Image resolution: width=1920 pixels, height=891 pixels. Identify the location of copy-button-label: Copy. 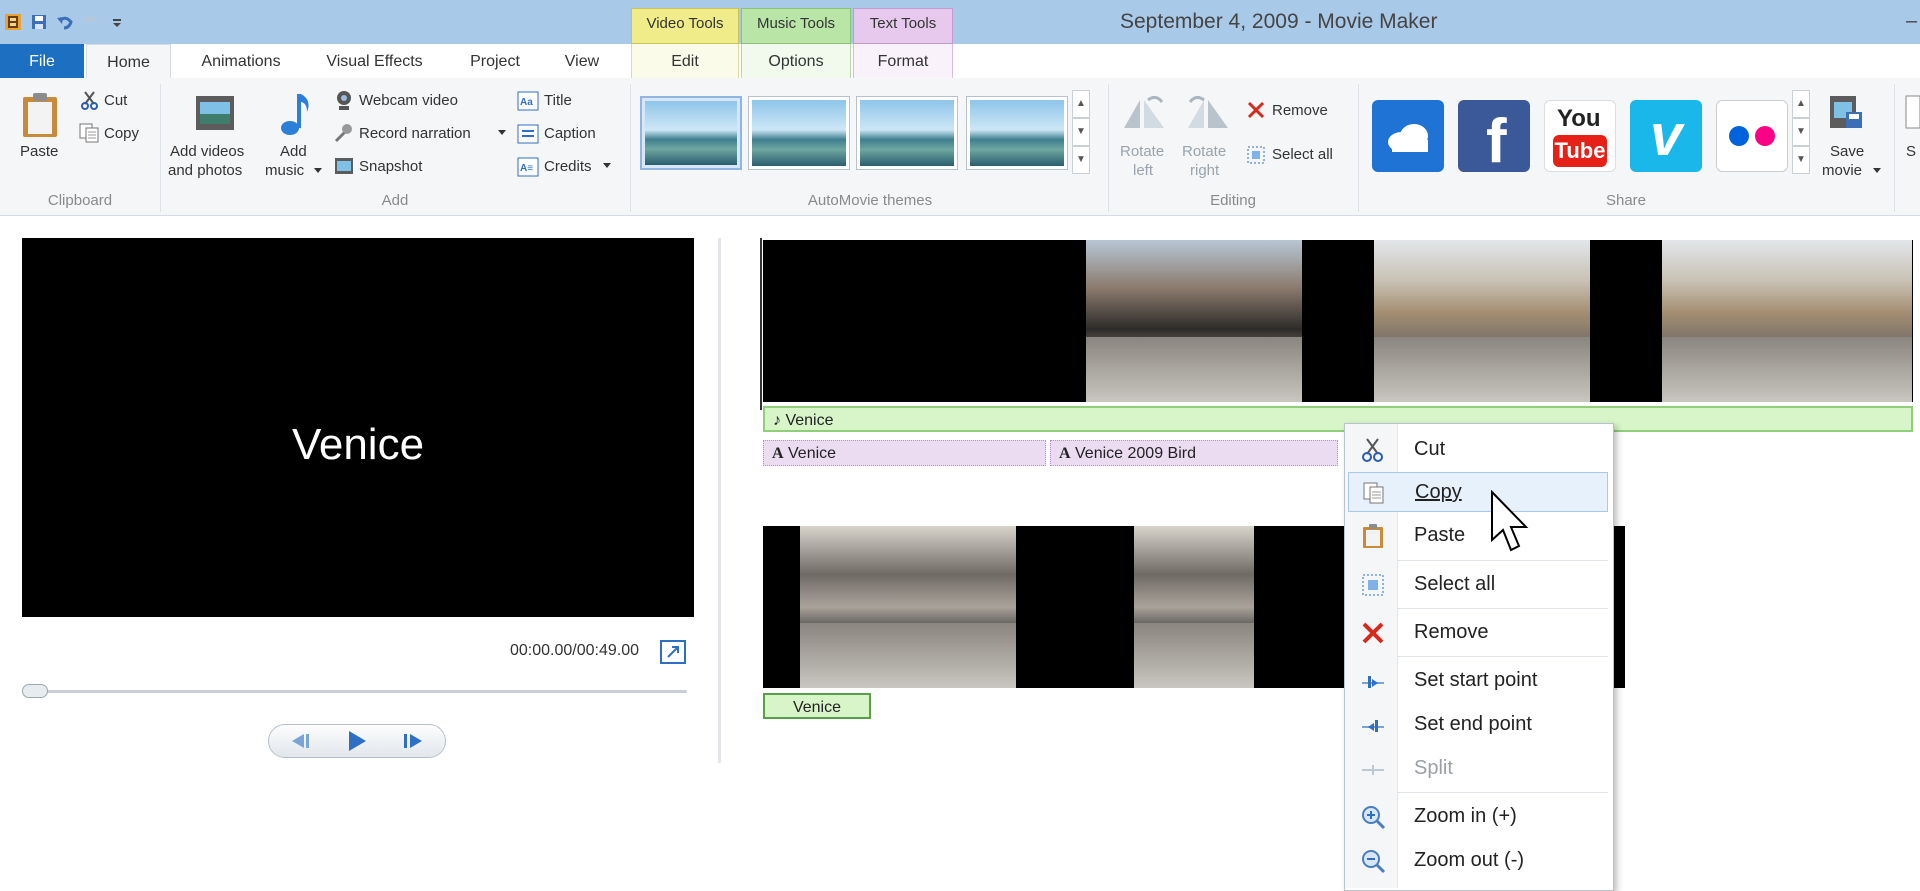
(121, 133).